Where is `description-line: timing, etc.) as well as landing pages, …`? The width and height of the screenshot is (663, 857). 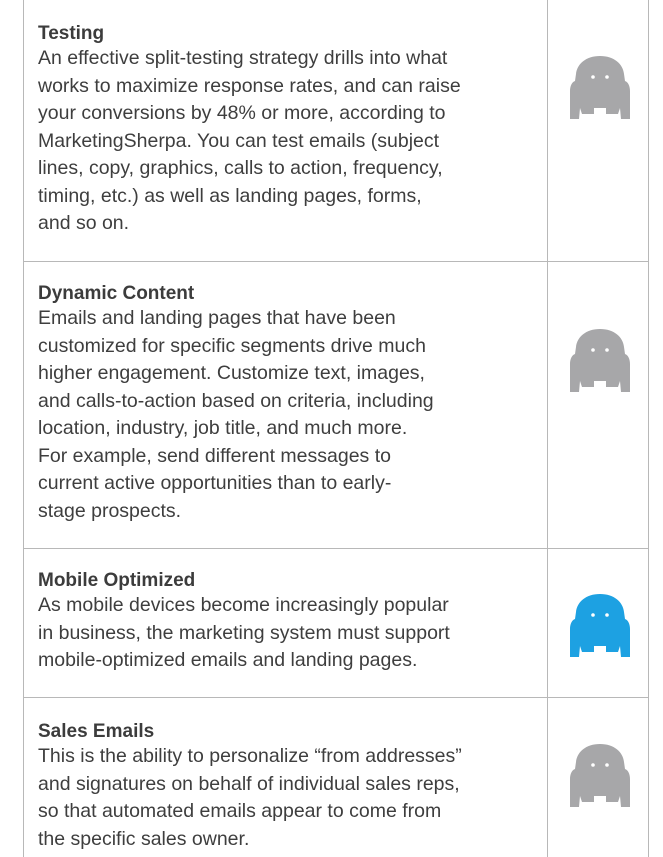 description-line: timing, etc.) as well as landing pages, … is located at coordinates (230, 195).